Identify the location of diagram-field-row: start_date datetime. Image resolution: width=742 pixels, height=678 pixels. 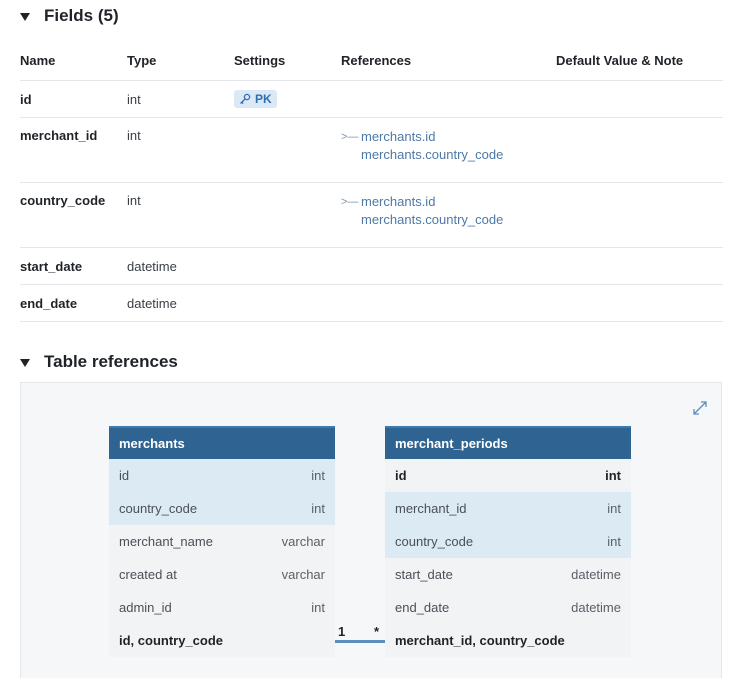
(508, 574).